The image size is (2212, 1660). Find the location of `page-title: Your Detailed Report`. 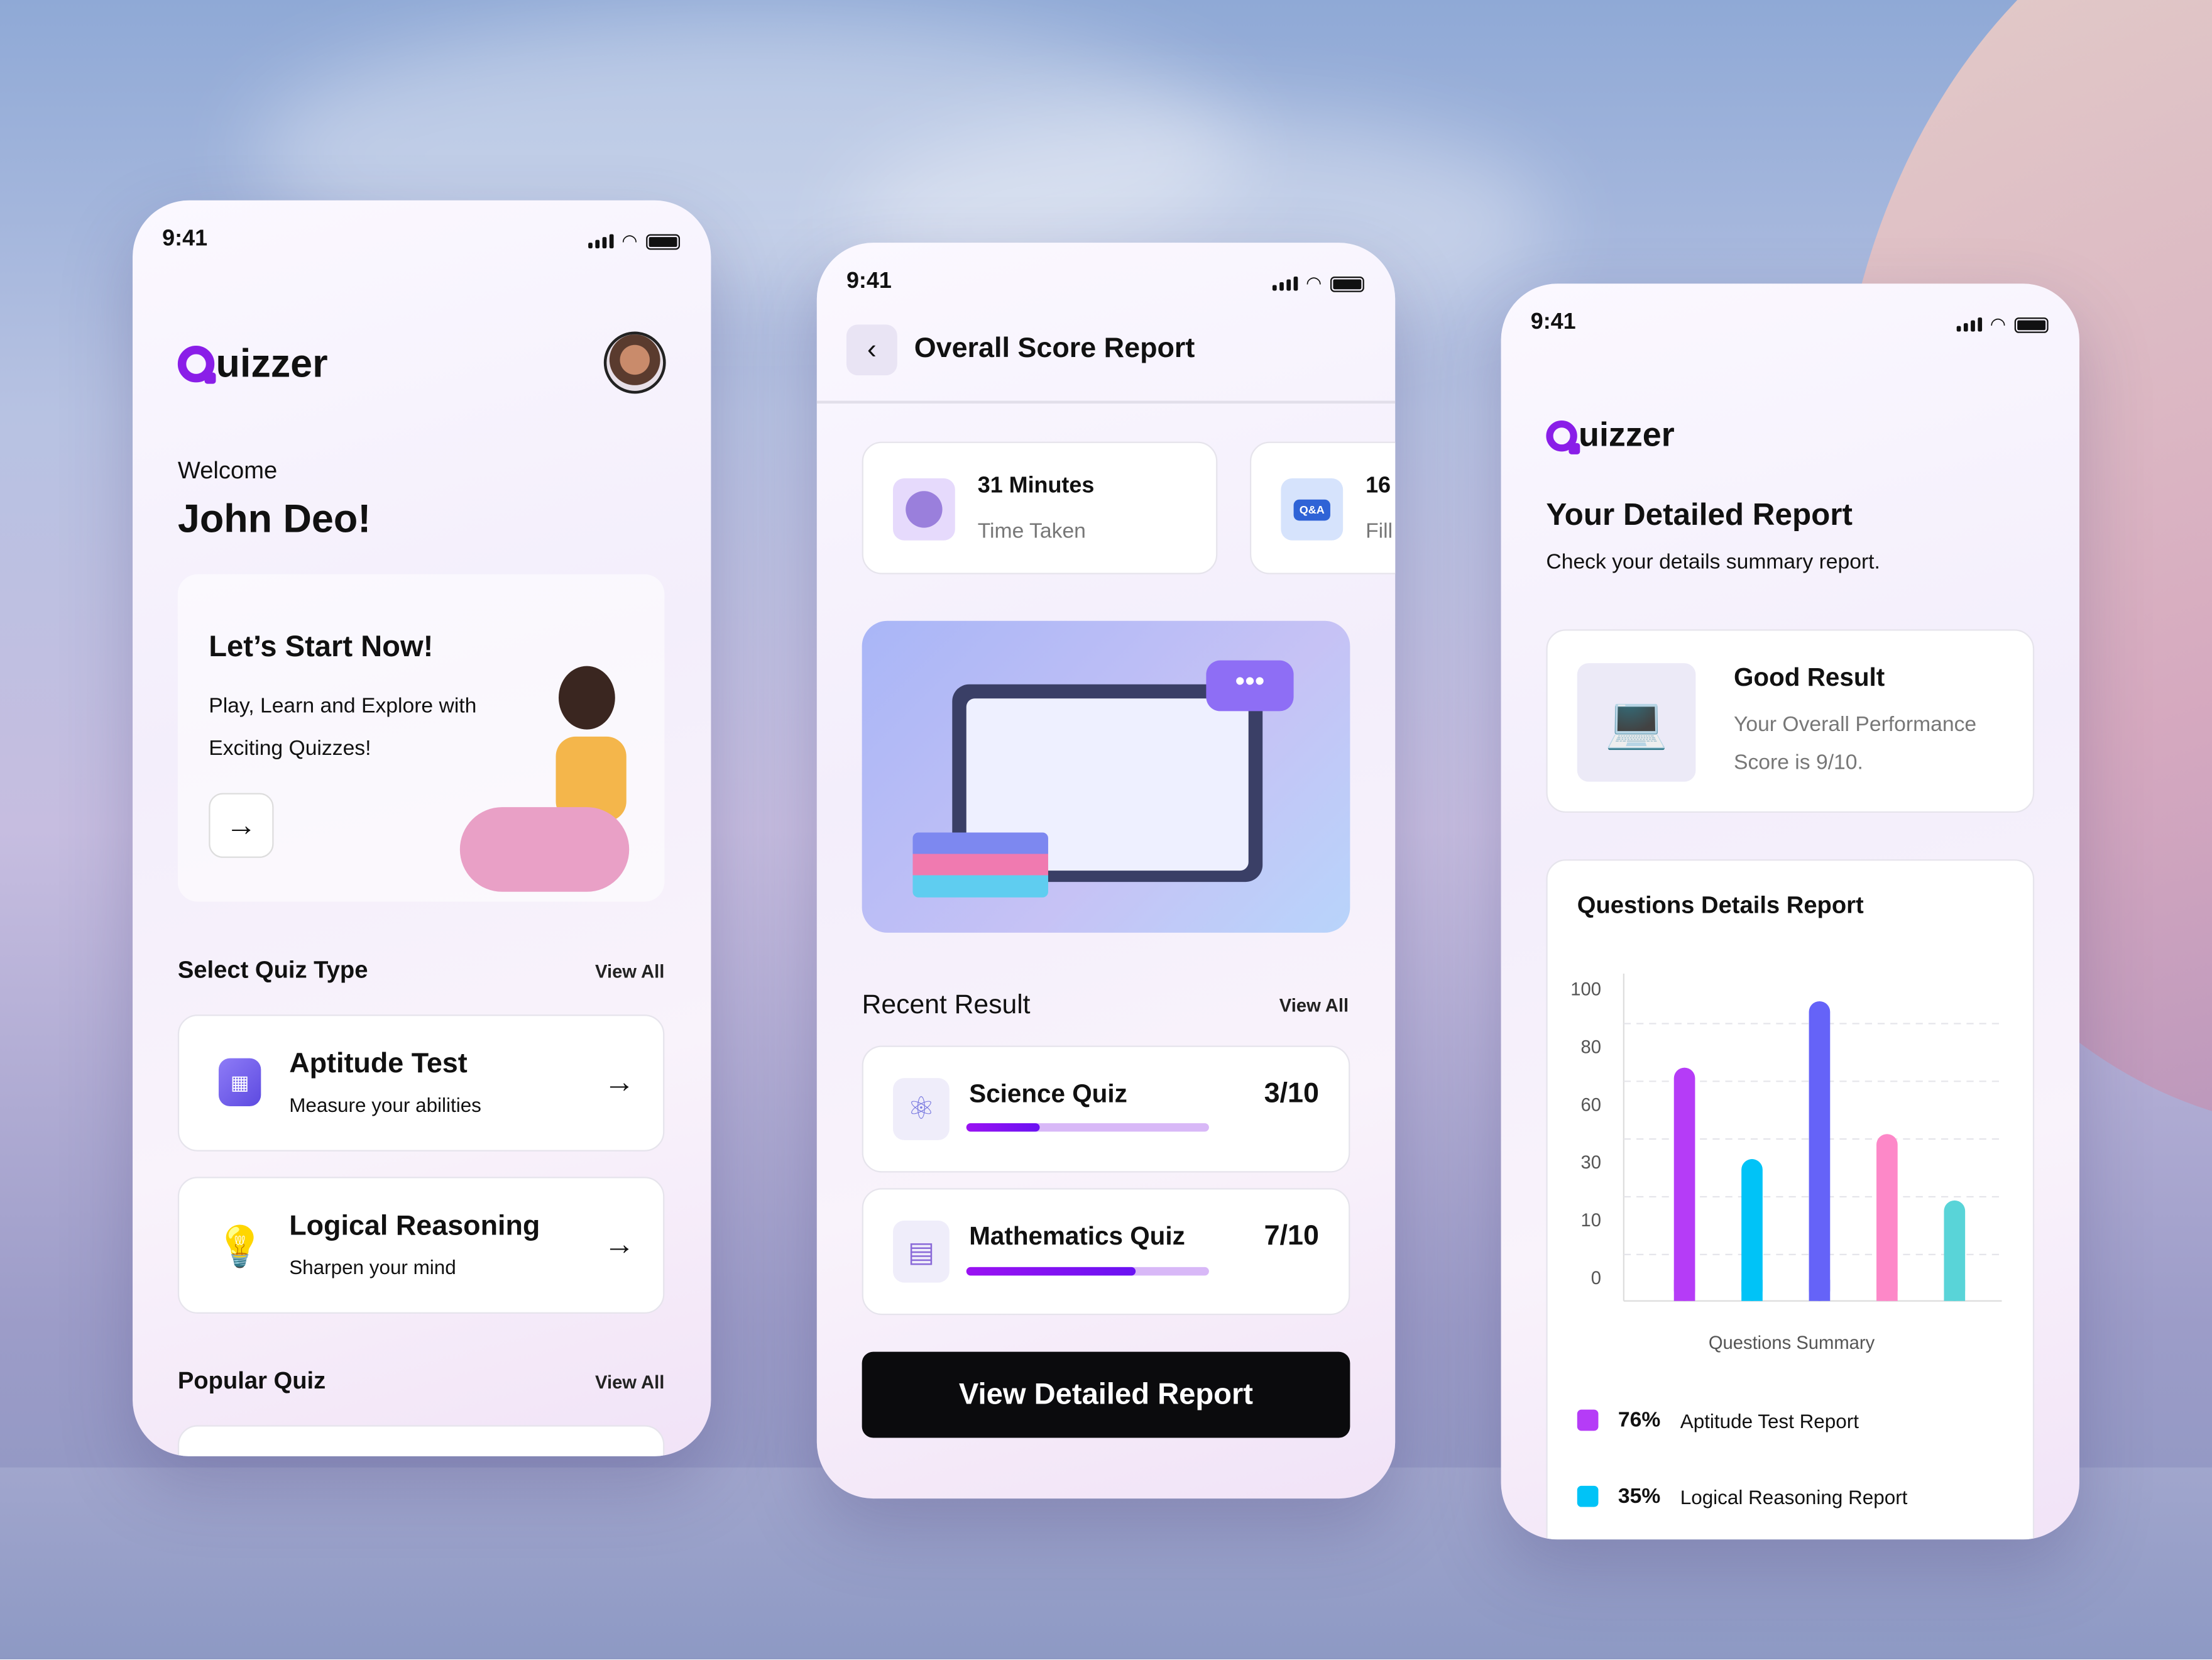

page-title: Your Detailed Report is located at coordinates (1699, 514).